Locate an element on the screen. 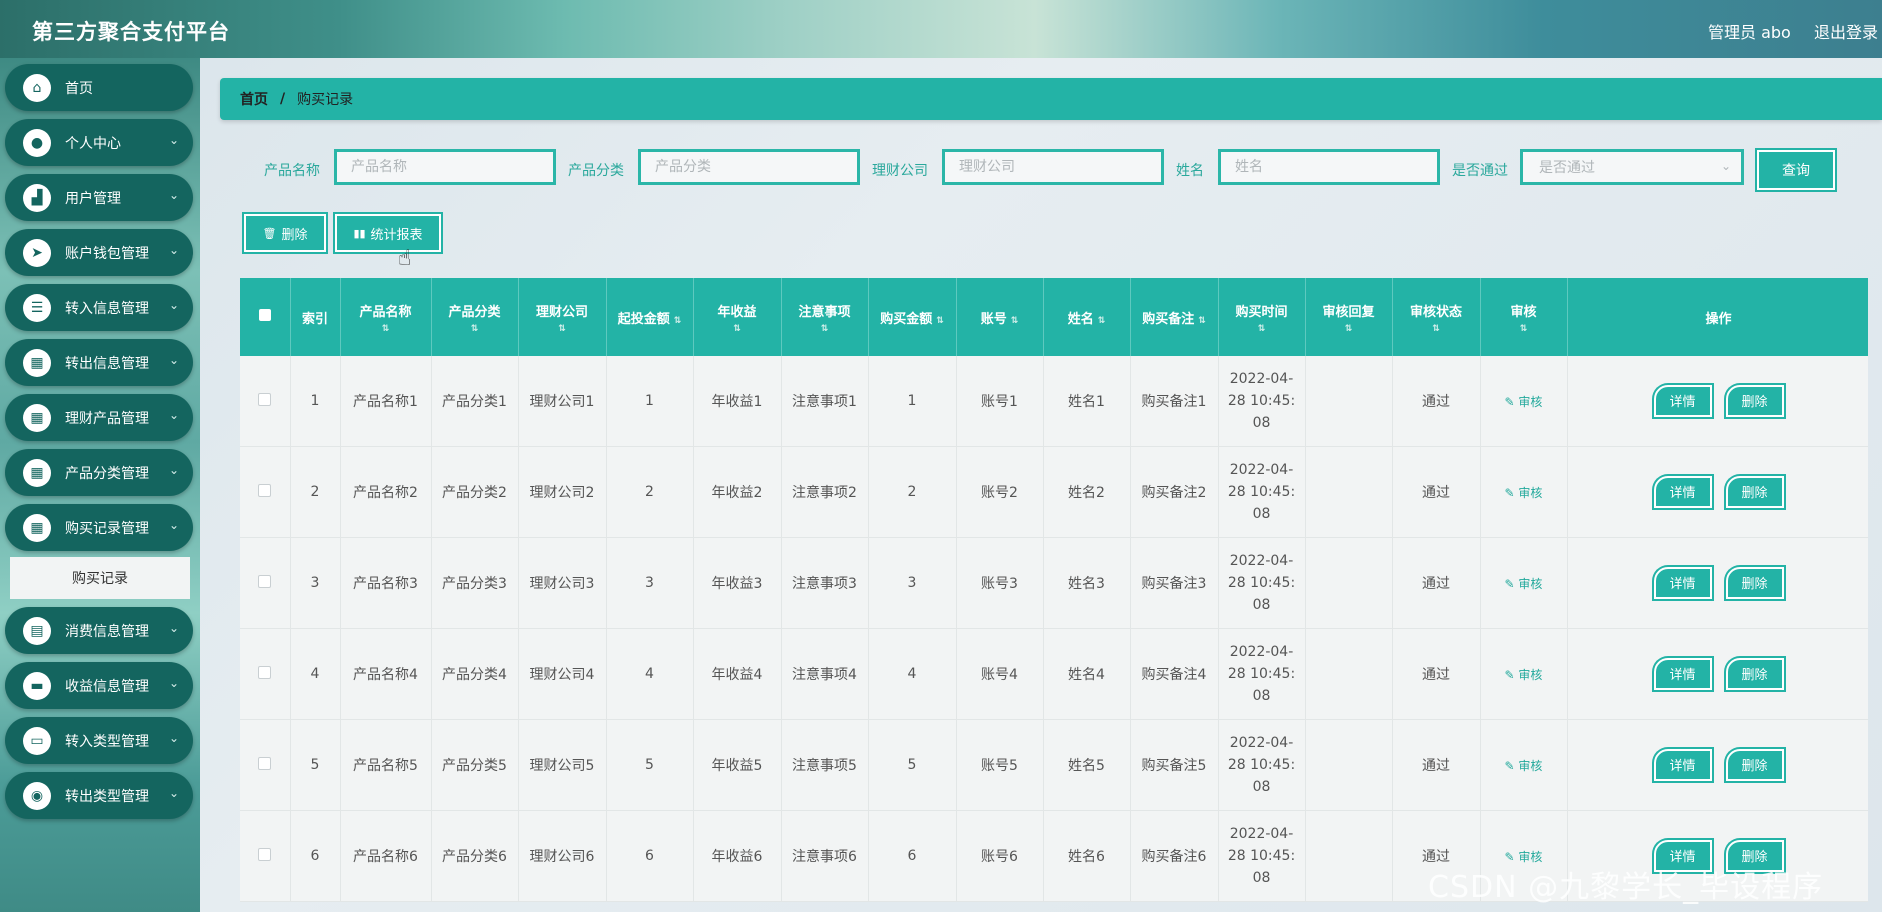 The height and width of the screenshot is (912, 1882). column-header: 姓名 ⇅ is located at coordinates (1087, 317).